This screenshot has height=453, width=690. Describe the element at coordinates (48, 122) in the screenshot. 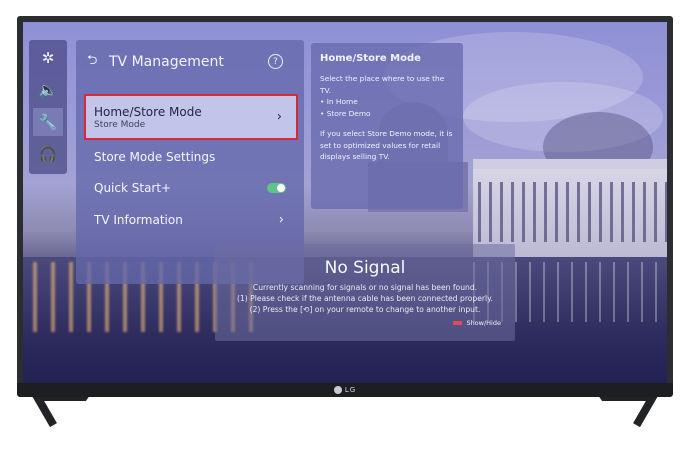

I see `settings-wrench-icon: 🔧` at that location.